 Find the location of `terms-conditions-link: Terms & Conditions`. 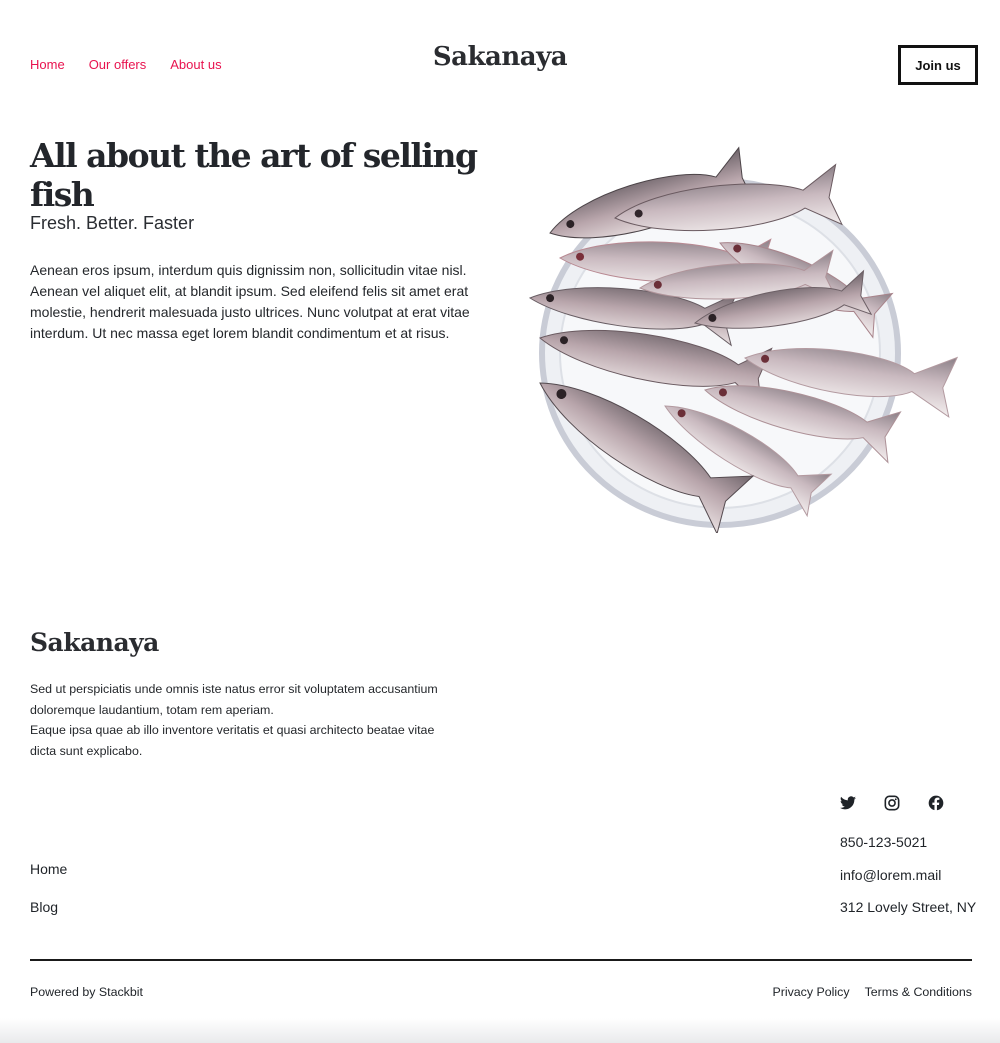

terms-conditions-link: Terms & Conditions is located at coordinates (918, 992).